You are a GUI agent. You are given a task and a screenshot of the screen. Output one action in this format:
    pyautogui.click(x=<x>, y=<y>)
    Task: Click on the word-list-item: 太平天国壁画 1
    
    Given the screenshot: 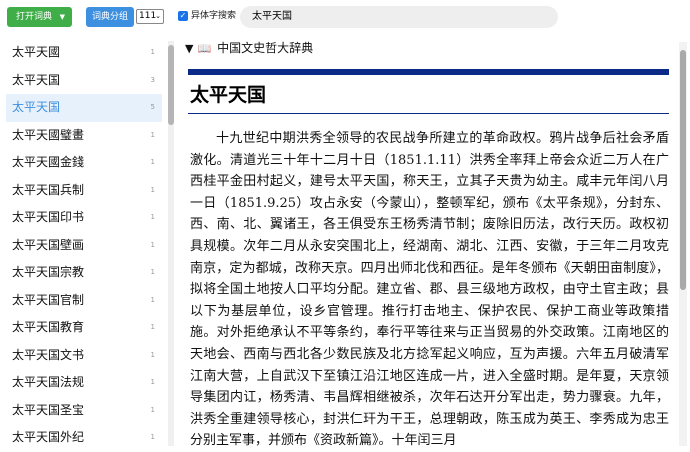 What is the action you would take?
    pyautogui.click(x=84, y=246)
    